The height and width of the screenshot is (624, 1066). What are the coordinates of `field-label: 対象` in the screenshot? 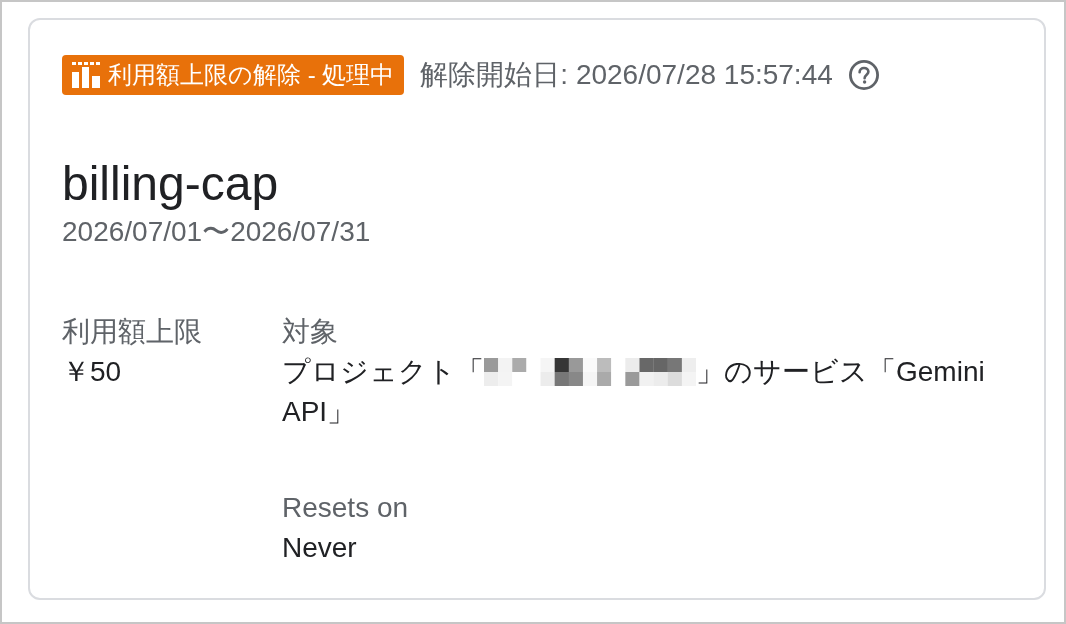 It's located at (310, 332).